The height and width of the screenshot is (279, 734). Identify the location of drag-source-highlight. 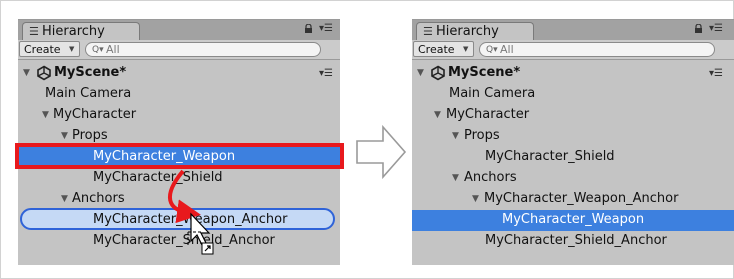
(179, 156).